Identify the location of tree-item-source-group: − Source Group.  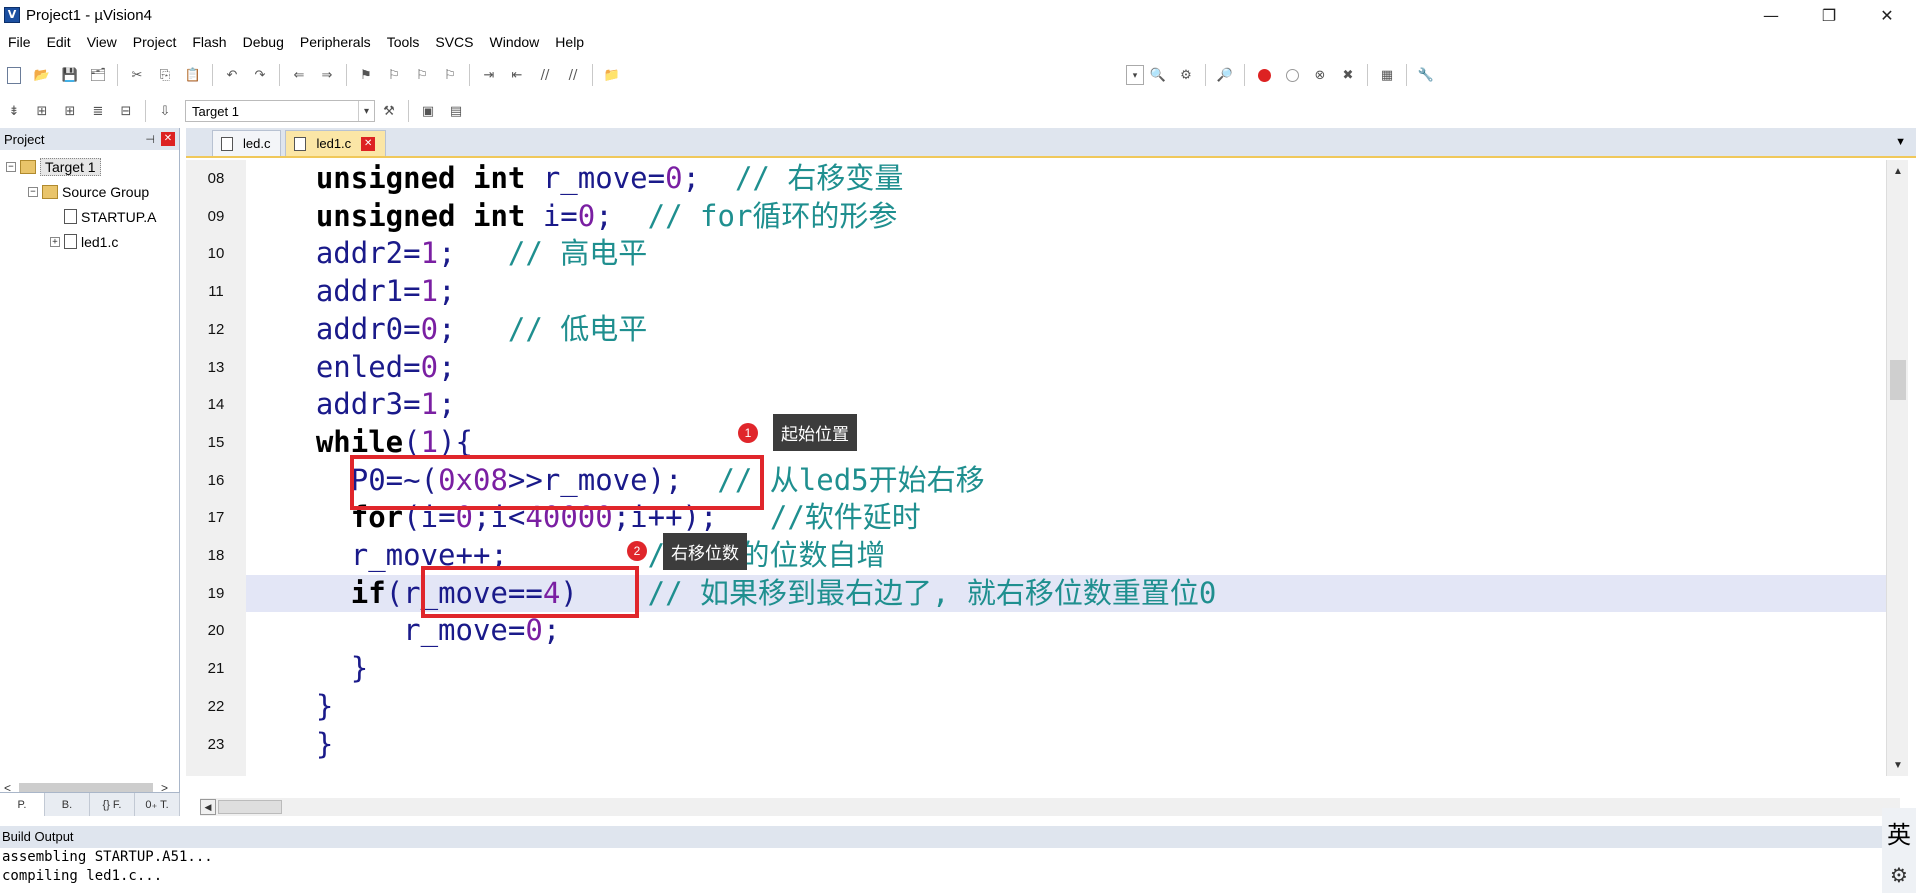
(89, 191).